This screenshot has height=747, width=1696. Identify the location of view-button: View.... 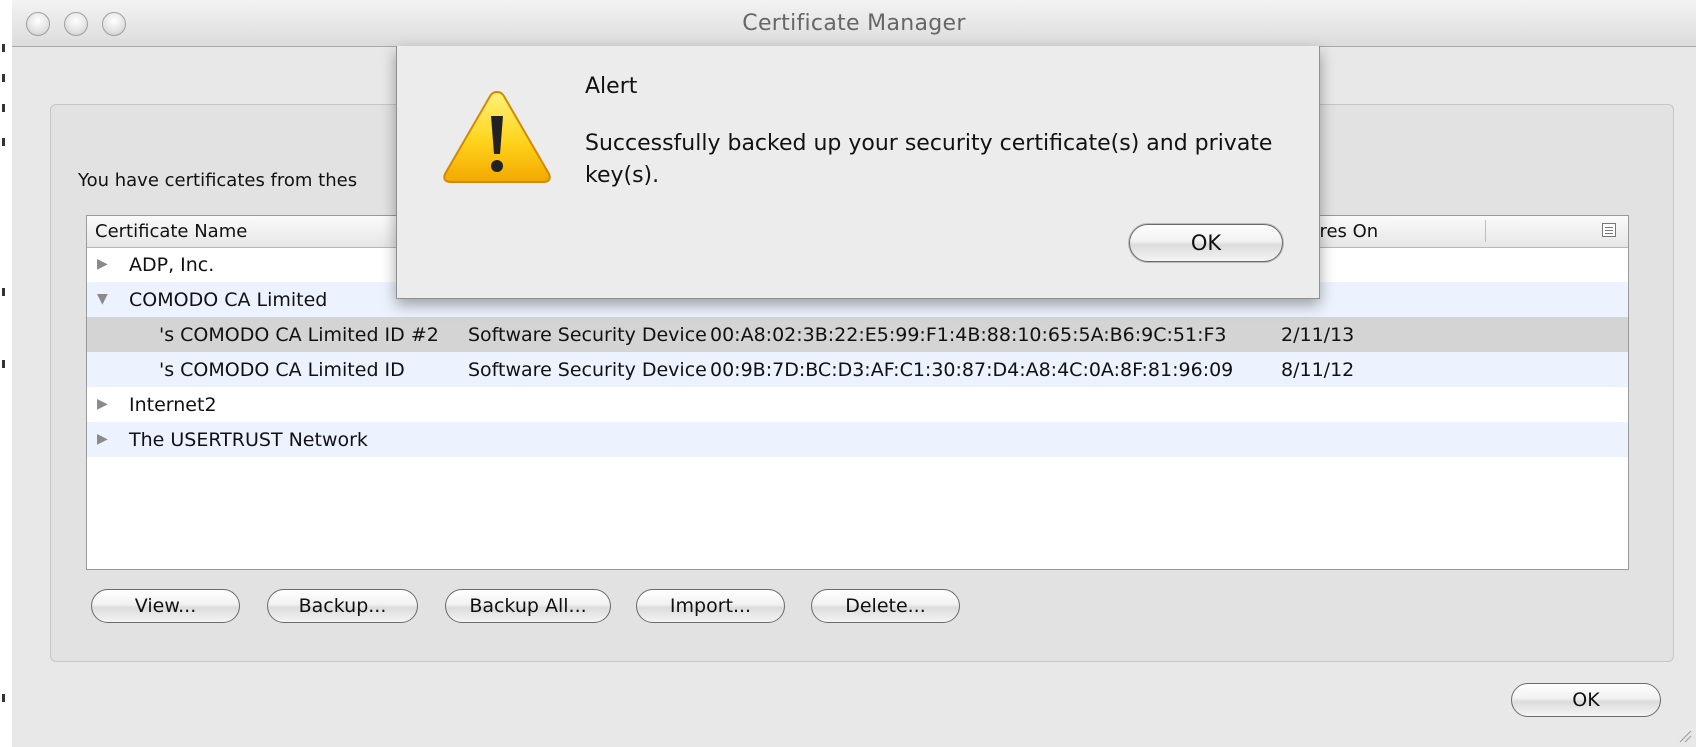
(165, 606).